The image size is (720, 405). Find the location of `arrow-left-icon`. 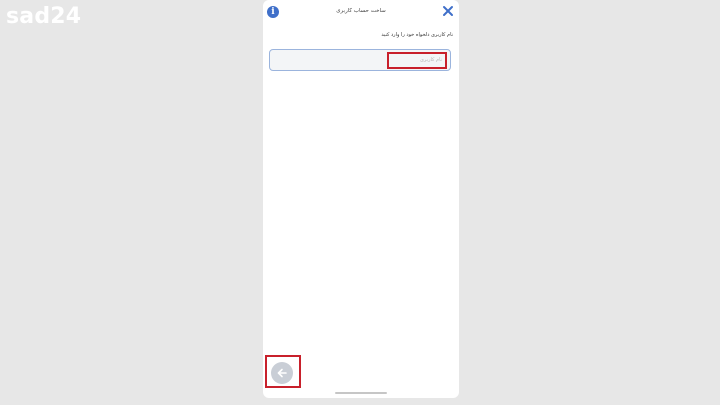

arrow-left-icon is located at coordinates (282, 373).